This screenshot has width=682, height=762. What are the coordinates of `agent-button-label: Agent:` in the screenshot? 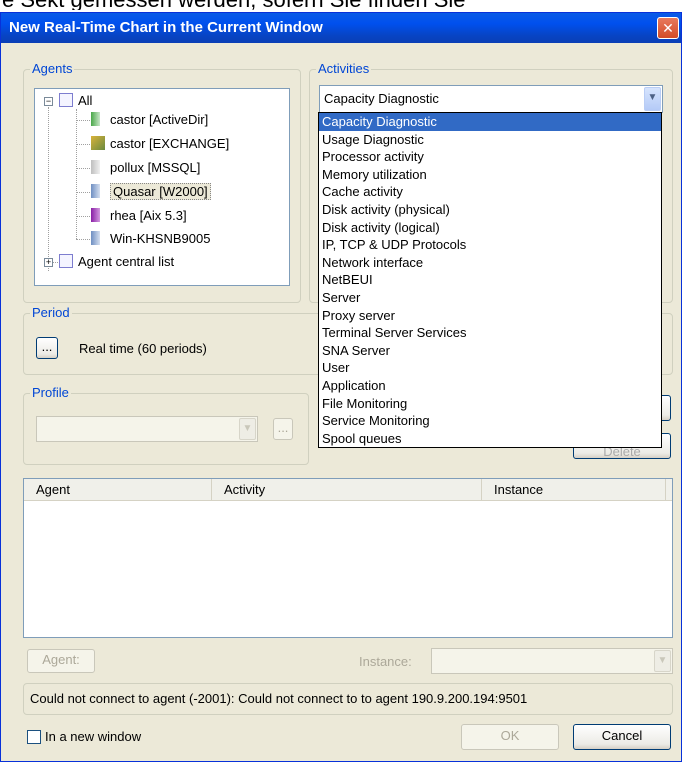 It's located at (61, 659).